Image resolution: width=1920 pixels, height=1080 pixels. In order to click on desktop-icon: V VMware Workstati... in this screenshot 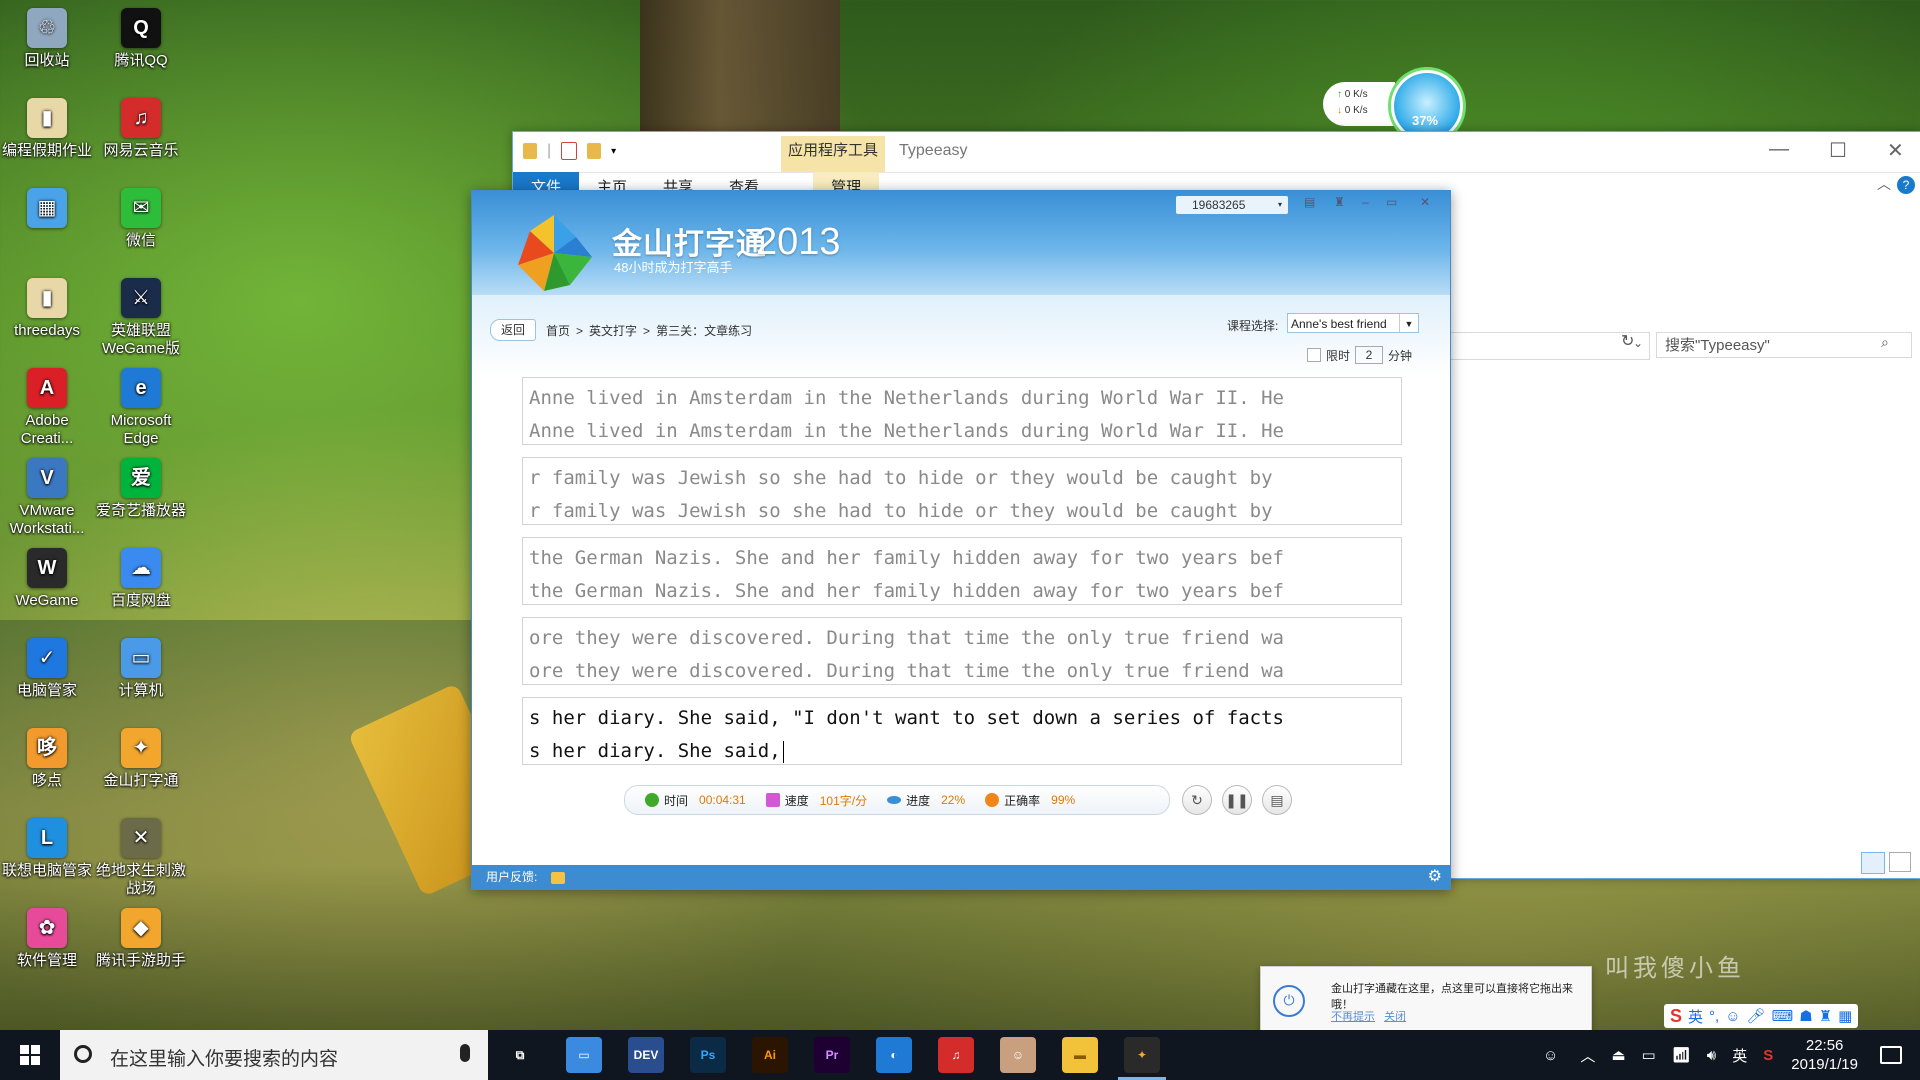, I will do `click(47, 498)`.